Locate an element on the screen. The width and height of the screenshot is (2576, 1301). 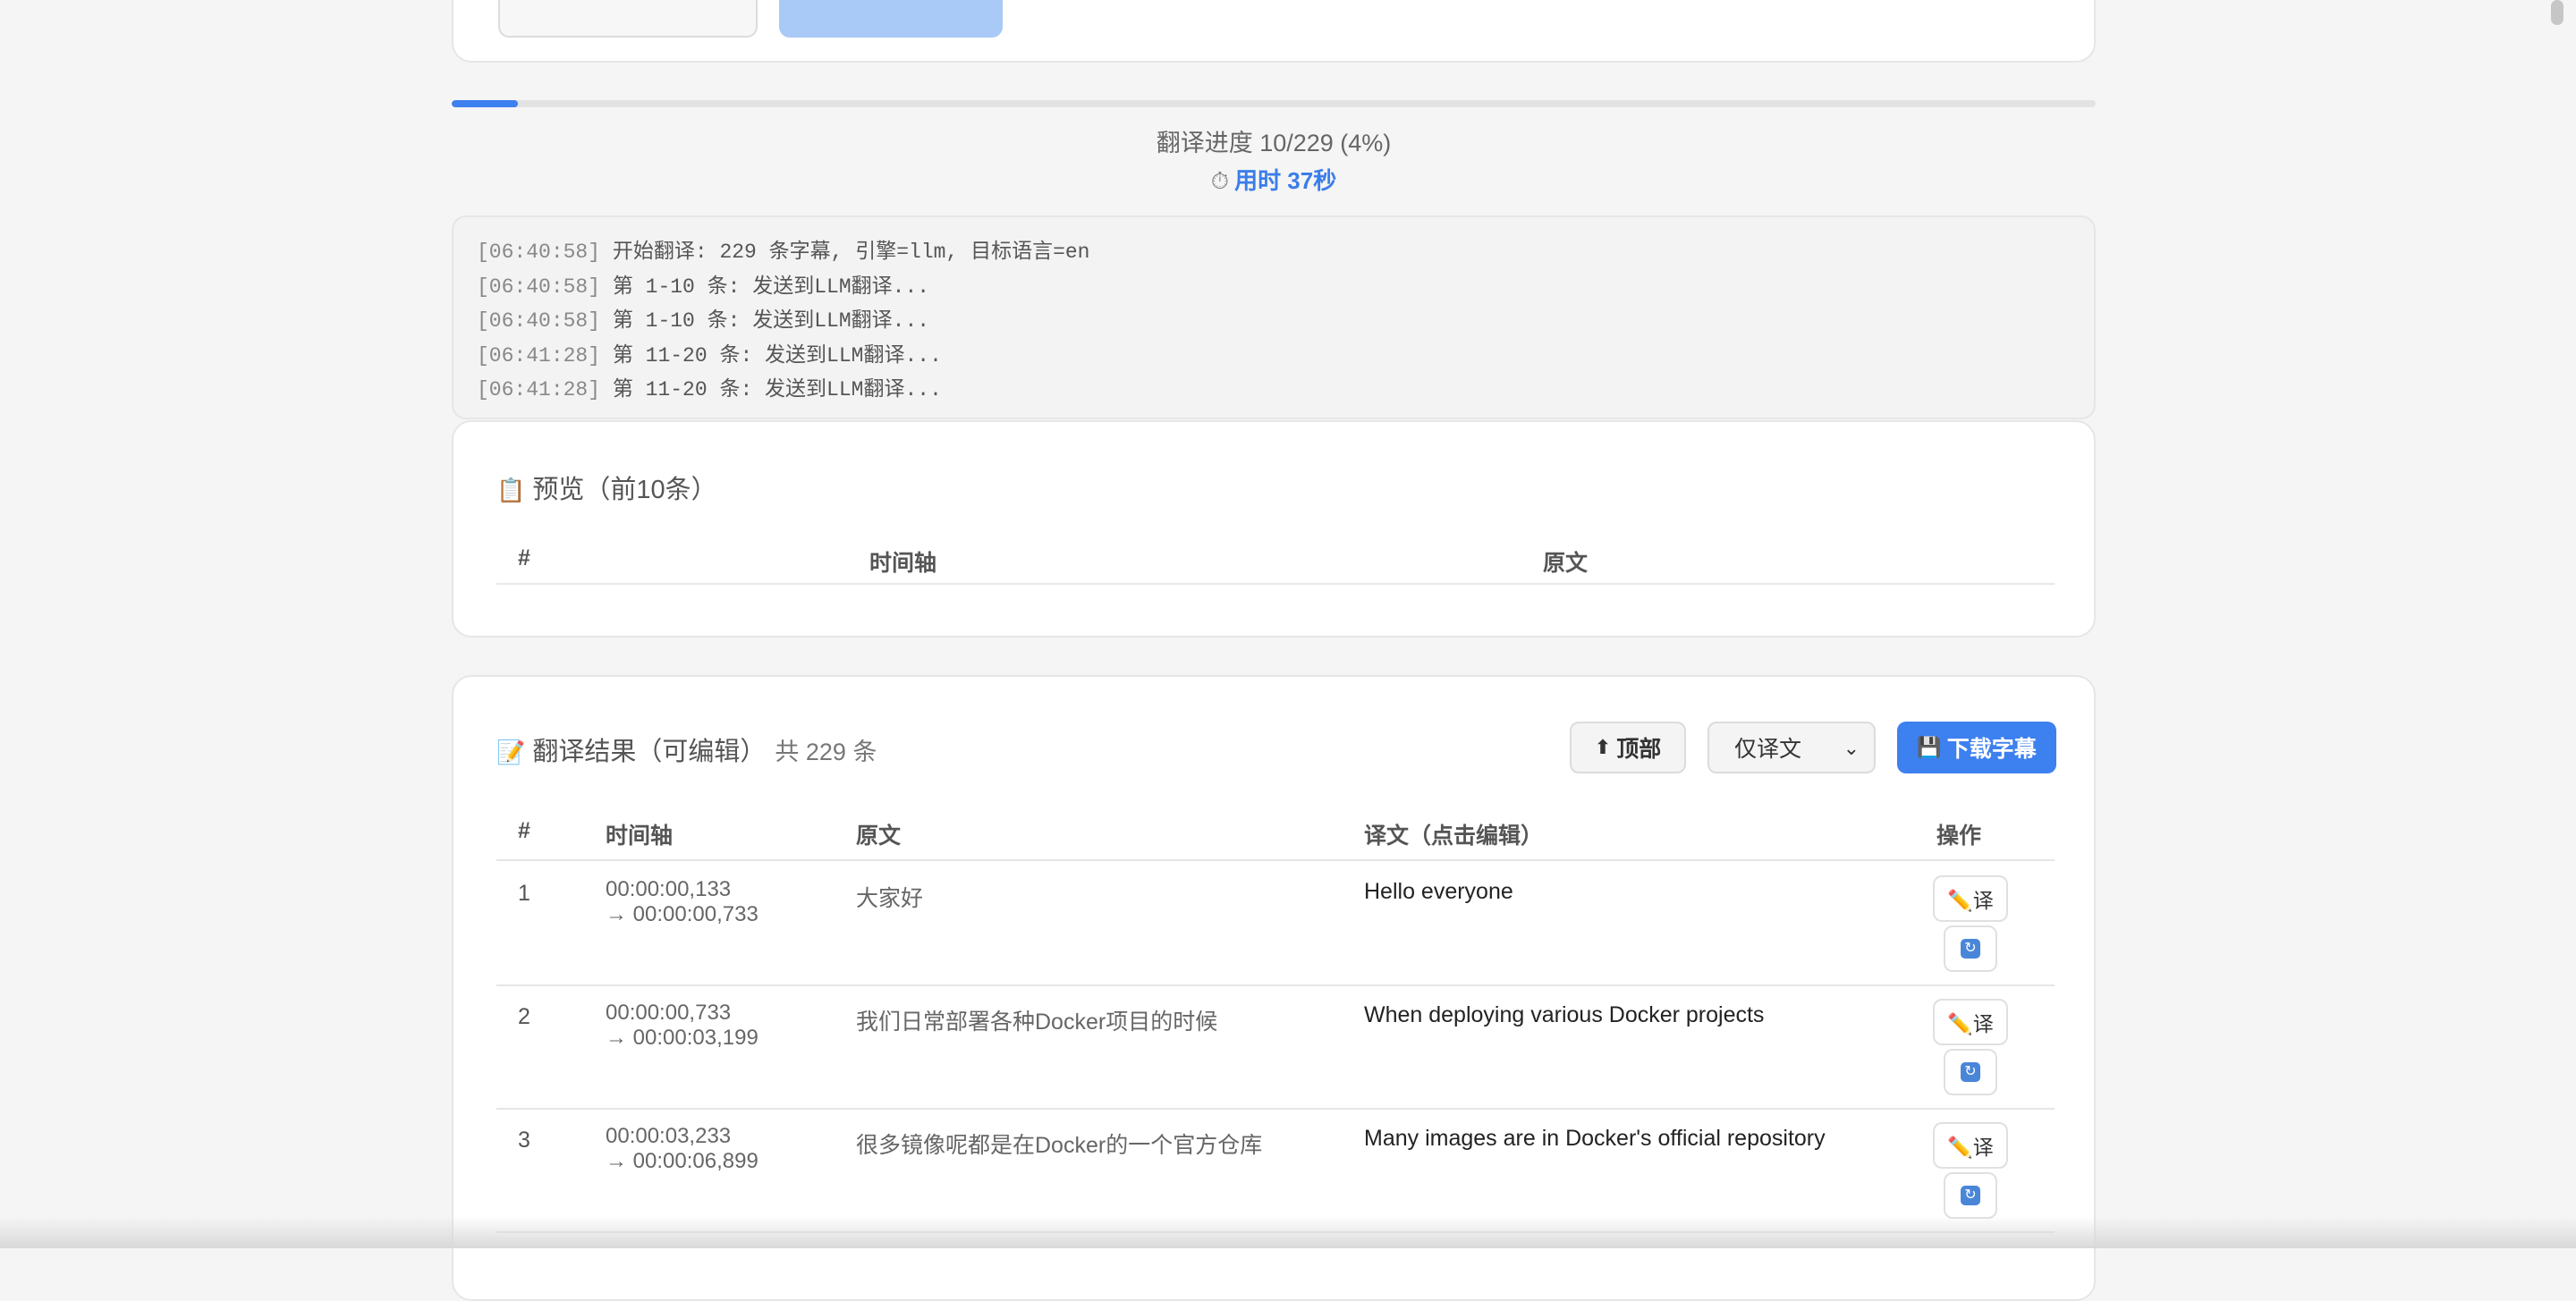
upload-card is located at coordinates (1274, 32).